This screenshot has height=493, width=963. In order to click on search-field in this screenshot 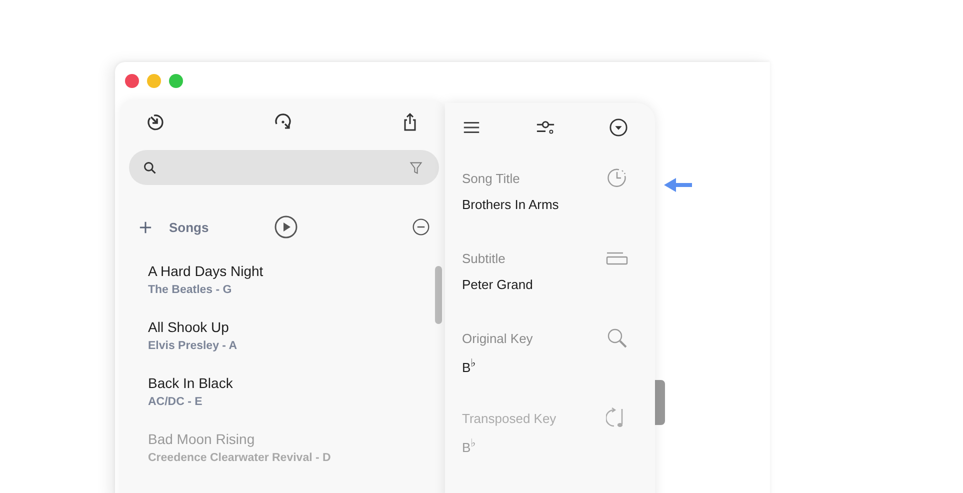, I will do `click(284, 167)`.